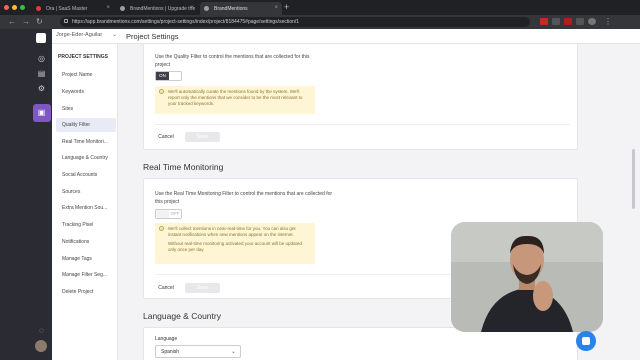 The height and width of the screenshot is (360, 640). What do you see at coordinates (346, 36) in the screenshot?
I see `app-header: Jorge-Eder-Aguilar ⌄ Project Settings` at bounding box center [346, 36].